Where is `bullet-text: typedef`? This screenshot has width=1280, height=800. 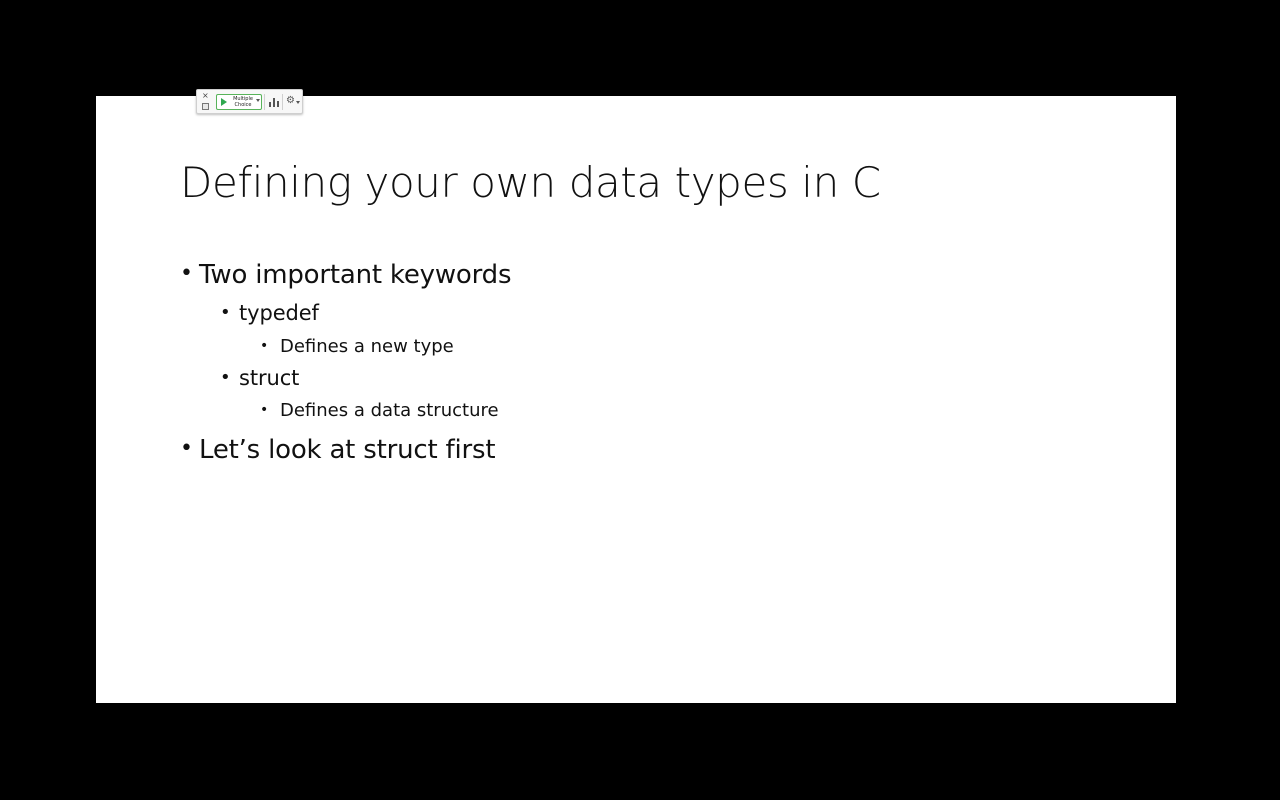 bullet-text: typedef is located at coordinates (279, 313).